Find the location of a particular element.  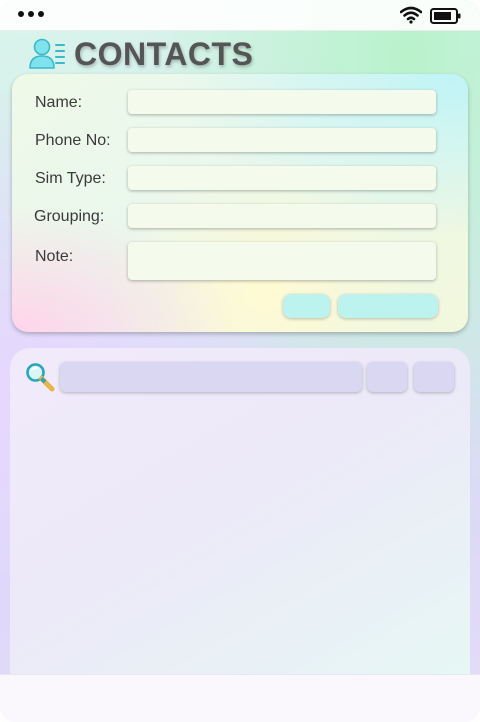

page-header: CONTACTS is located at coordinates (140, 54).